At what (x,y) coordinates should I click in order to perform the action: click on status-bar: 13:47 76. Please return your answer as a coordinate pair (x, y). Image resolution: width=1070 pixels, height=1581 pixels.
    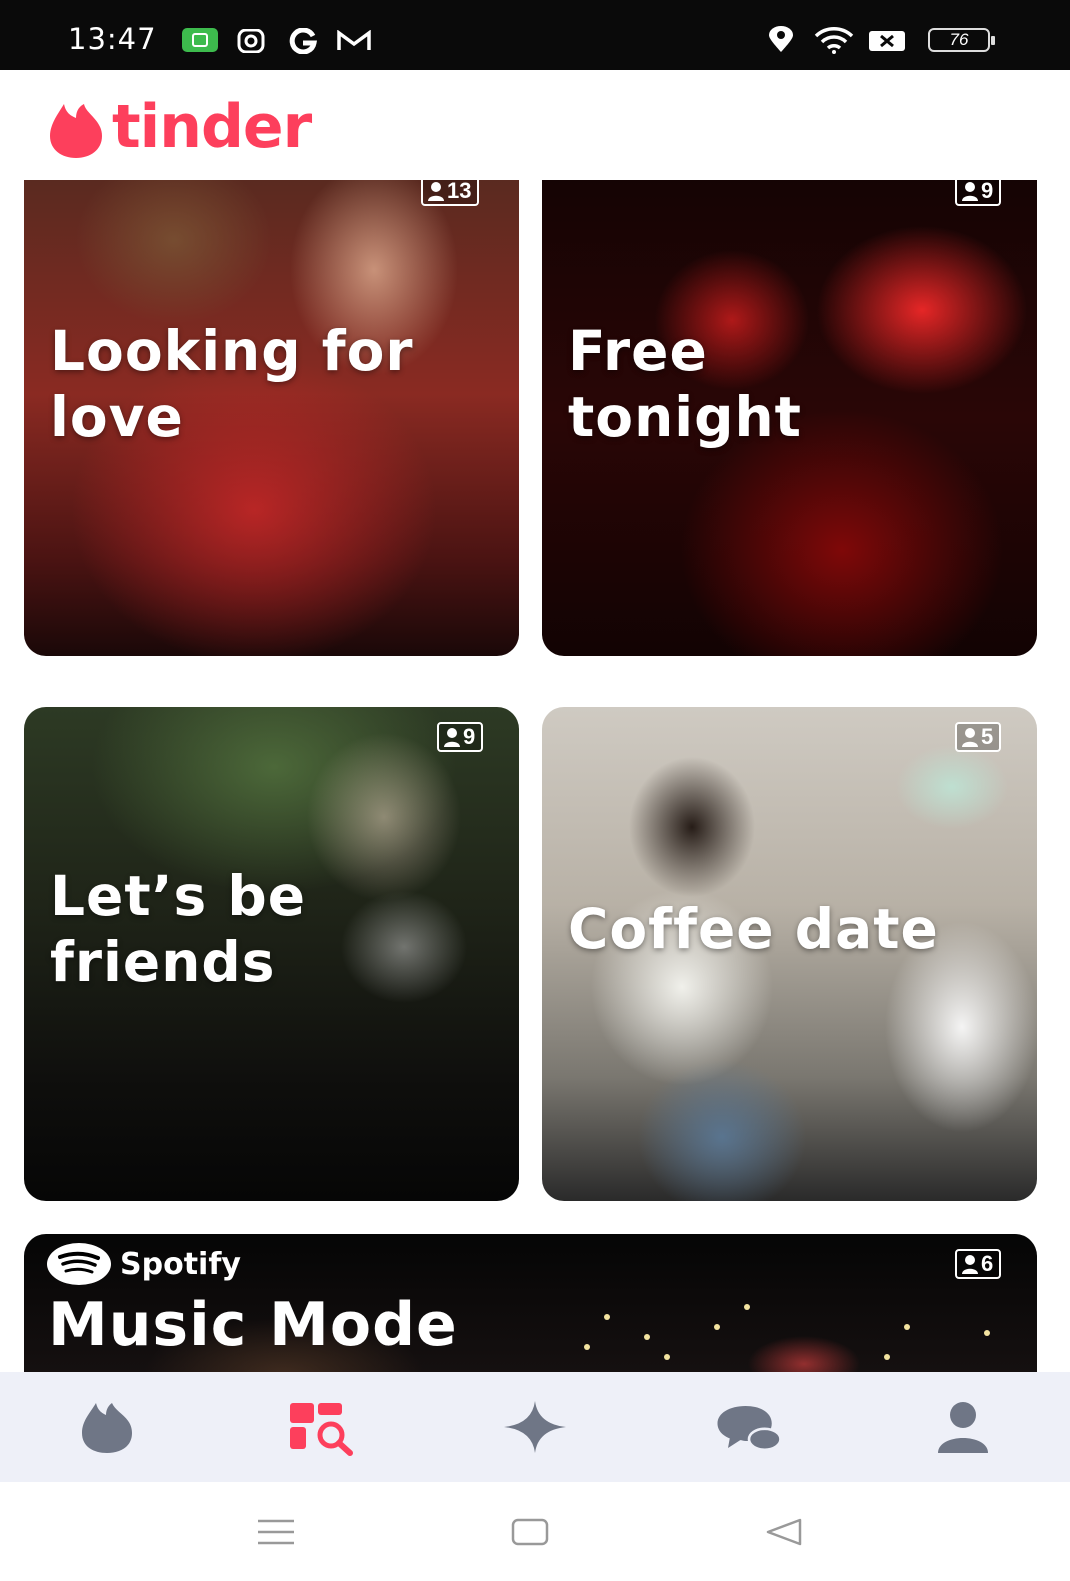
    Looking at the image, I should click on (535, 35).